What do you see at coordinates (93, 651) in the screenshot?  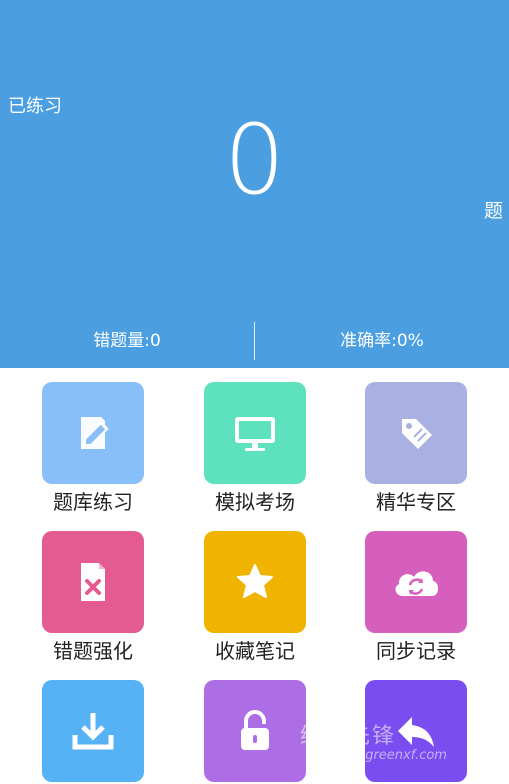 I see `tile-label: 错题强化` at bounding box center [93, 651].